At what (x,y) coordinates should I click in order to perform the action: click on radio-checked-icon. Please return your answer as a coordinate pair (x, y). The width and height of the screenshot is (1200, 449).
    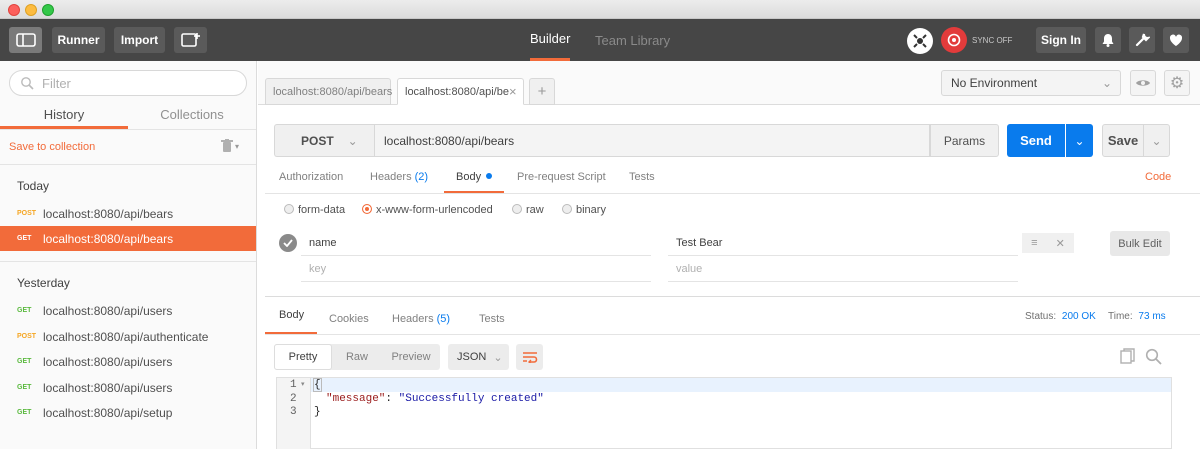
    Looking at the image, I should click on (367, 209).